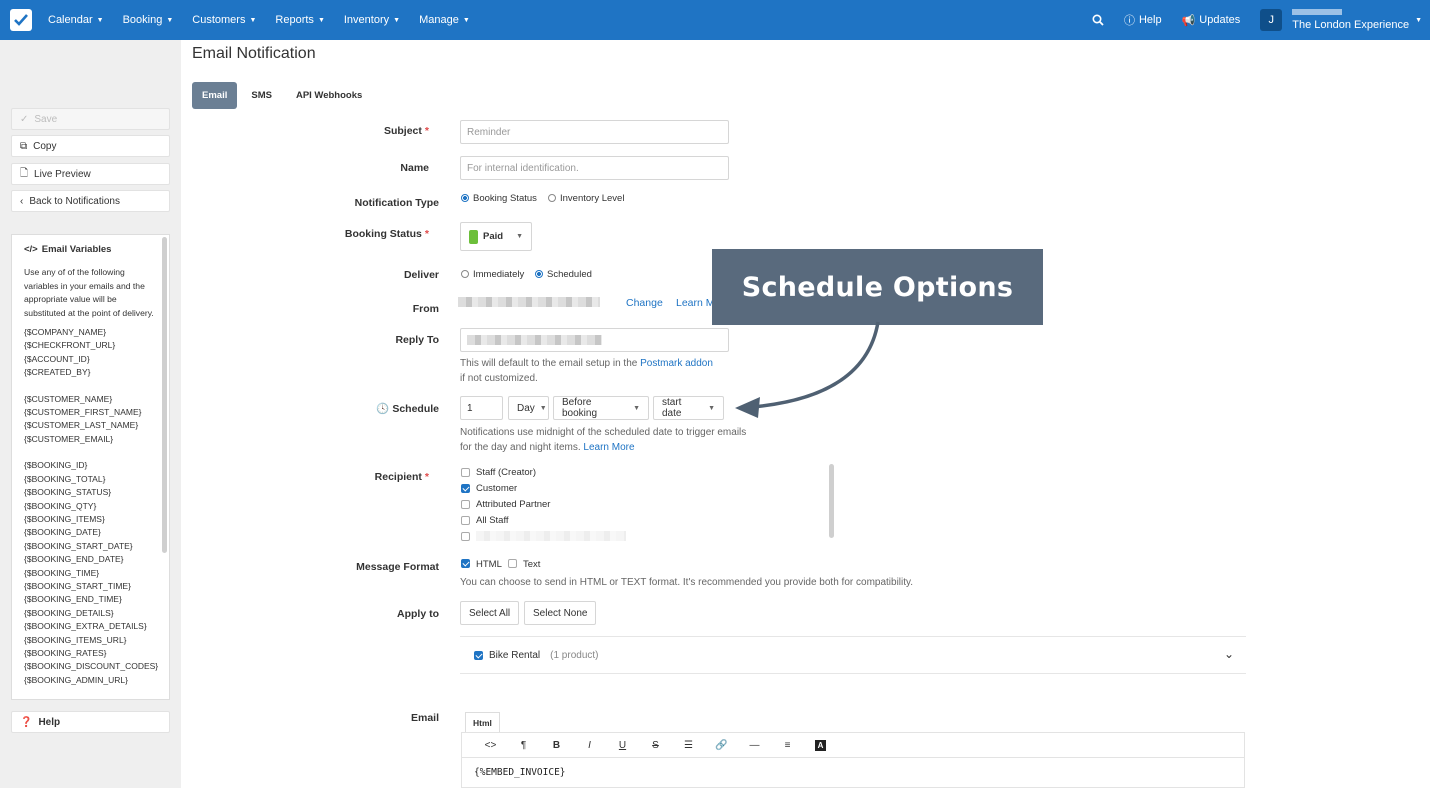 This screenshot has width=1430, height=788. Describe the element at coordinates (594, 340) in the screenshot. I see `reply-to-input` at that location.